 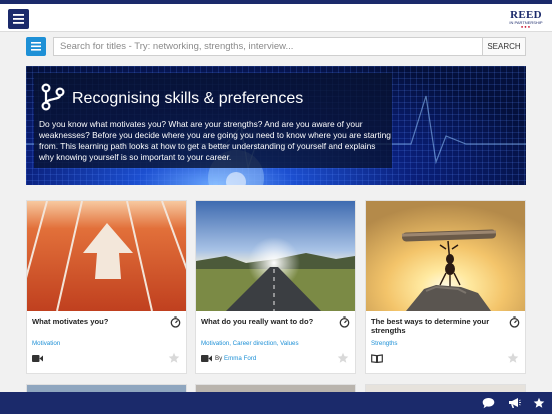 I want to click on menu-button, so click(x=18, y=19).